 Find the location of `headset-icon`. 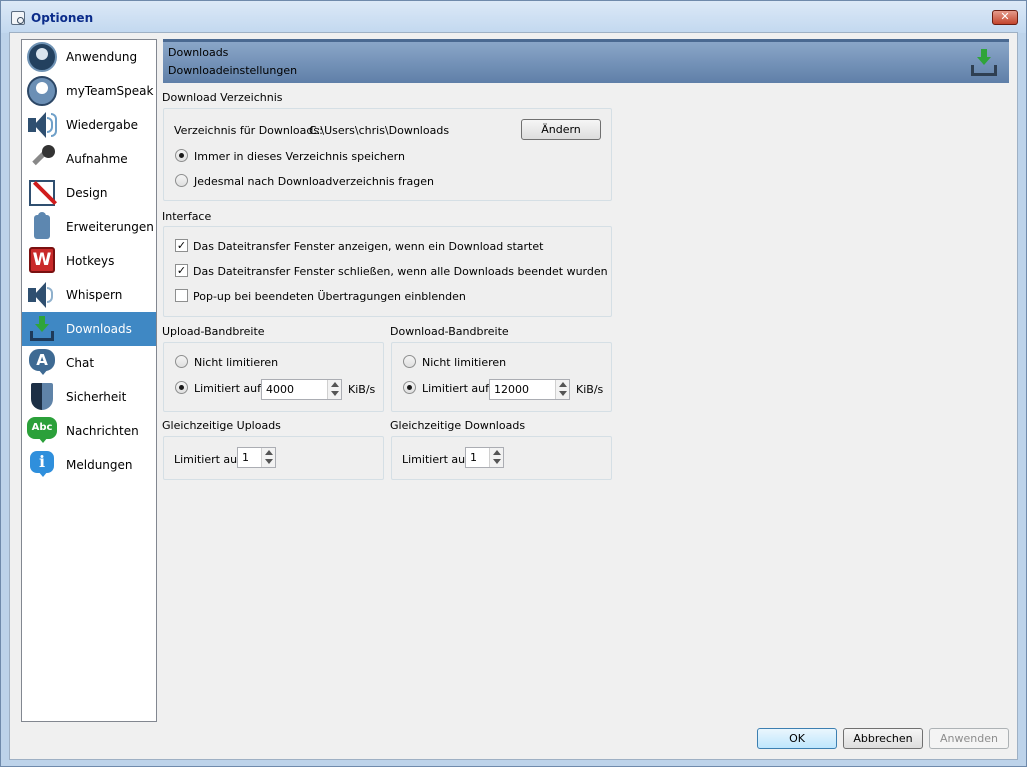

headset-icon is located at coordinates (42, 57).